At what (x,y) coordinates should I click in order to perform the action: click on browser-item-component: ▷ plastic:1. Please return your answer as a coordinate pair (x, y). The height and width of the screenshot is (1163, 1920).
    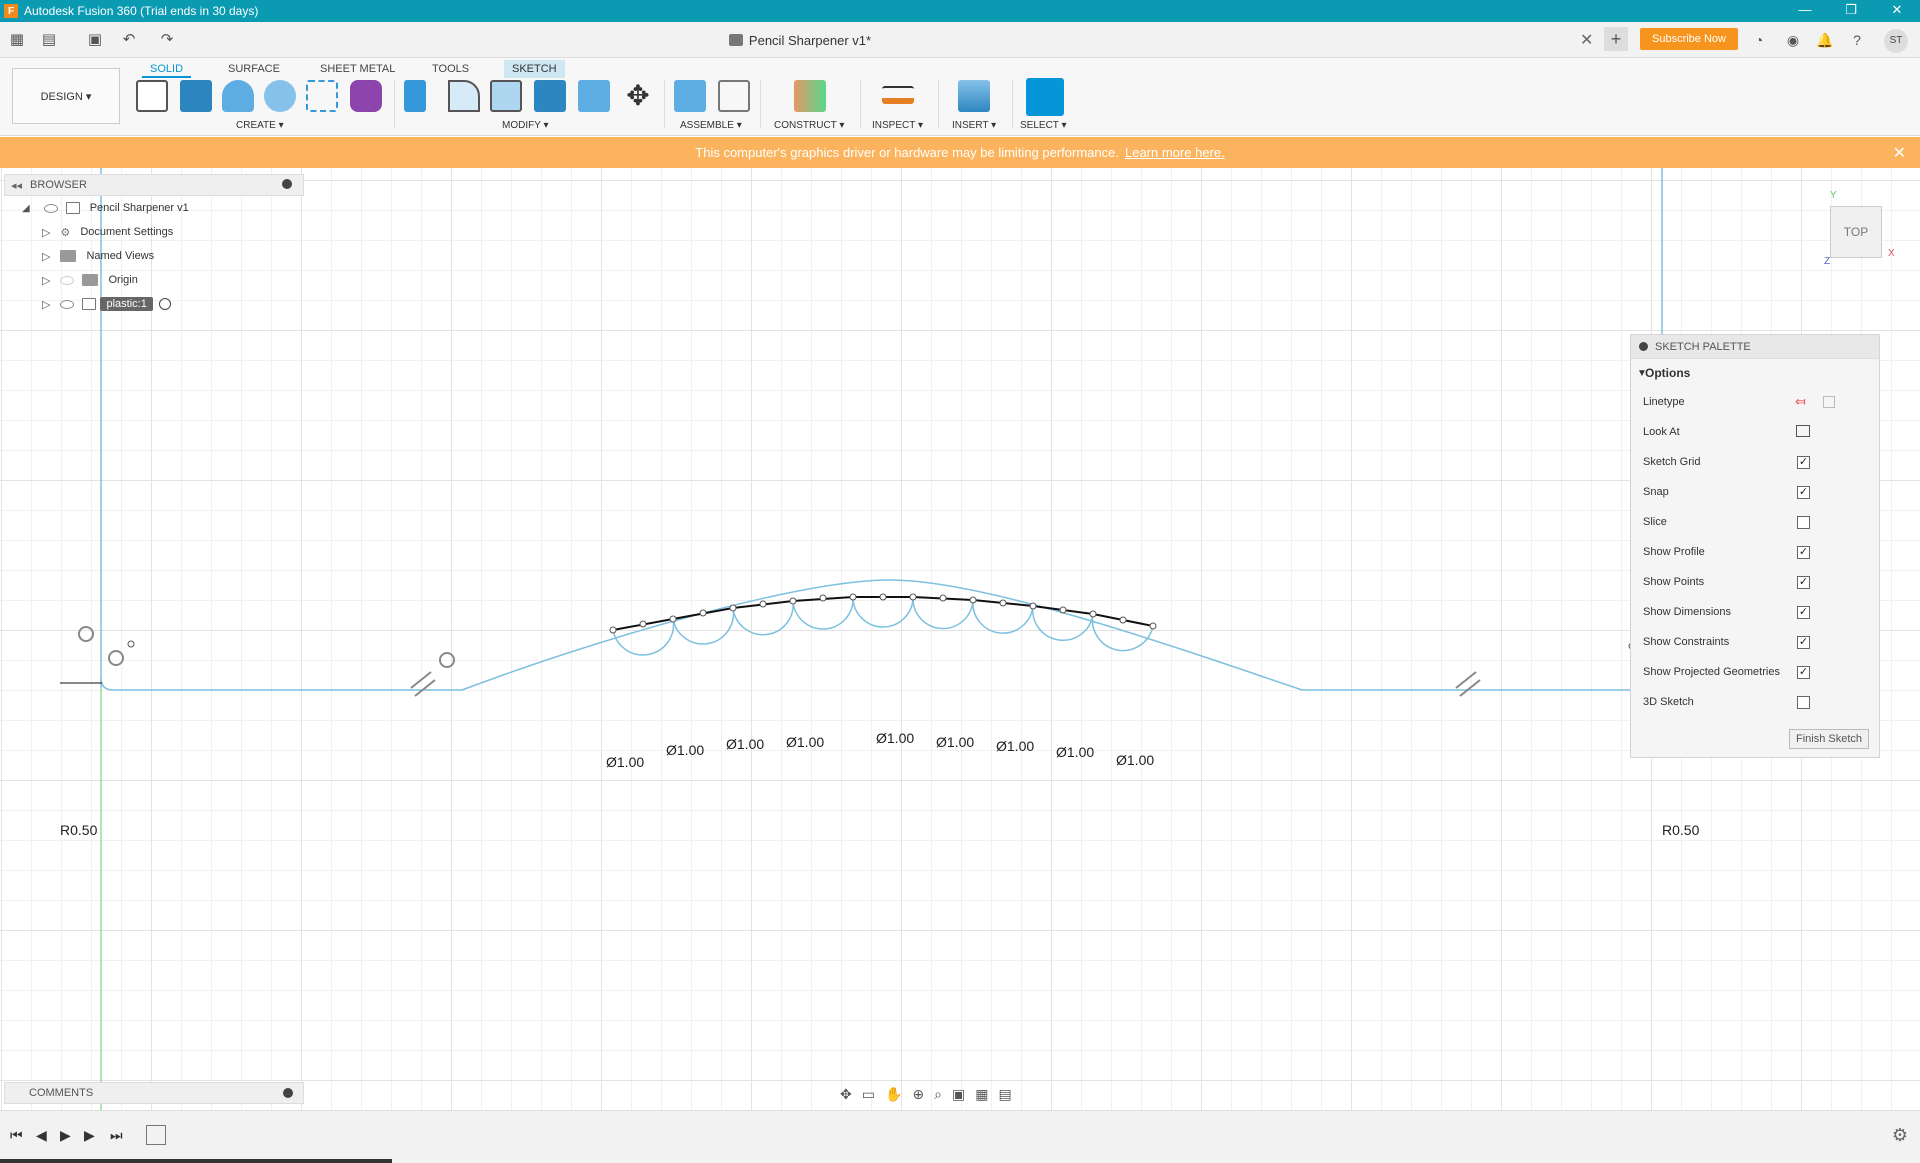
    Looking at the image, I should click on (154, 304).